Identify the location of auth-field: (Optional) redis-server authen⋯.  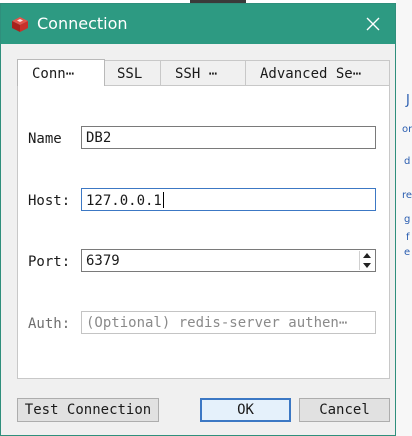
(228, 322).